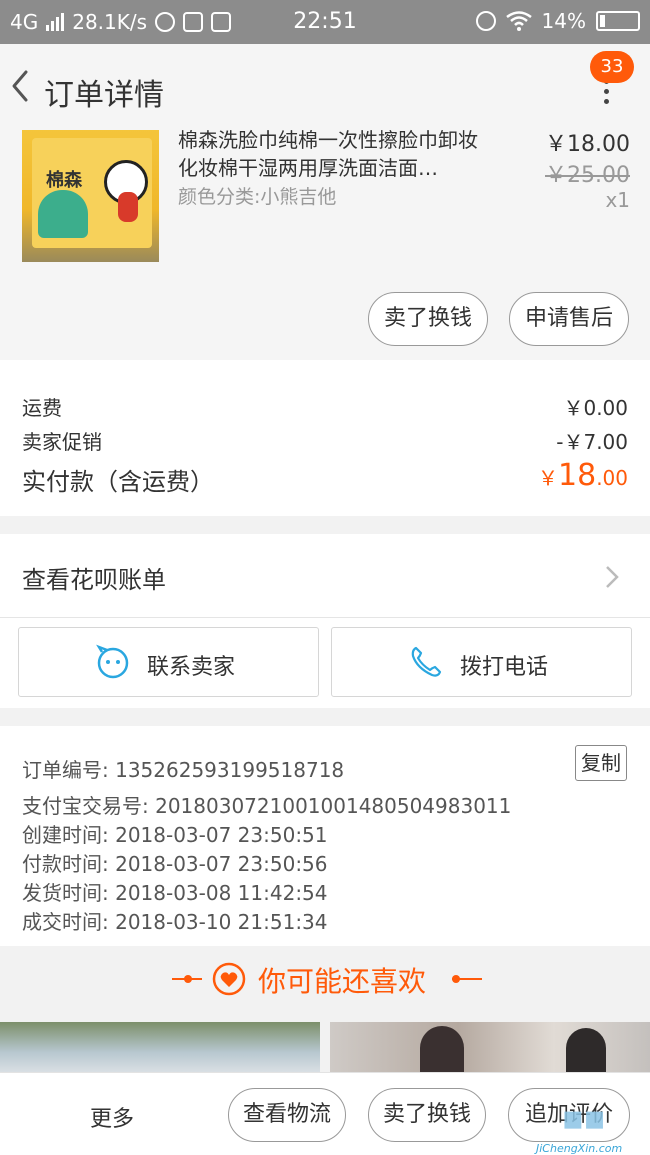 This screenshot has width=650, height=1155. Describe the element at coordinates (584, 1119) in the screenshot. I see `watermark-logo: ◼◼` at that location.